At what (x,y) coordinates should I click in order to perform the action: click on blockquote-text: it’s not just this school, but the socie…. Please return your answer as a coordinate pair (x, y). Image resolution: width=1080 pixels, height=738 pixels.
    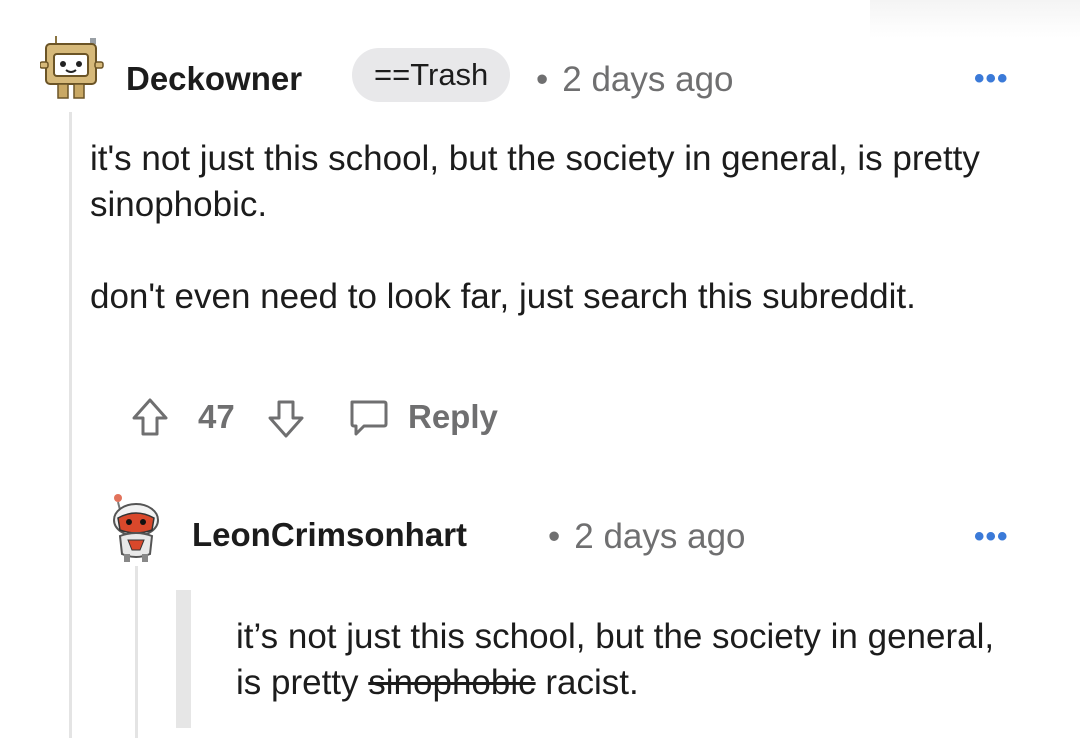
    Looking at the image, I should click on (616, 660).